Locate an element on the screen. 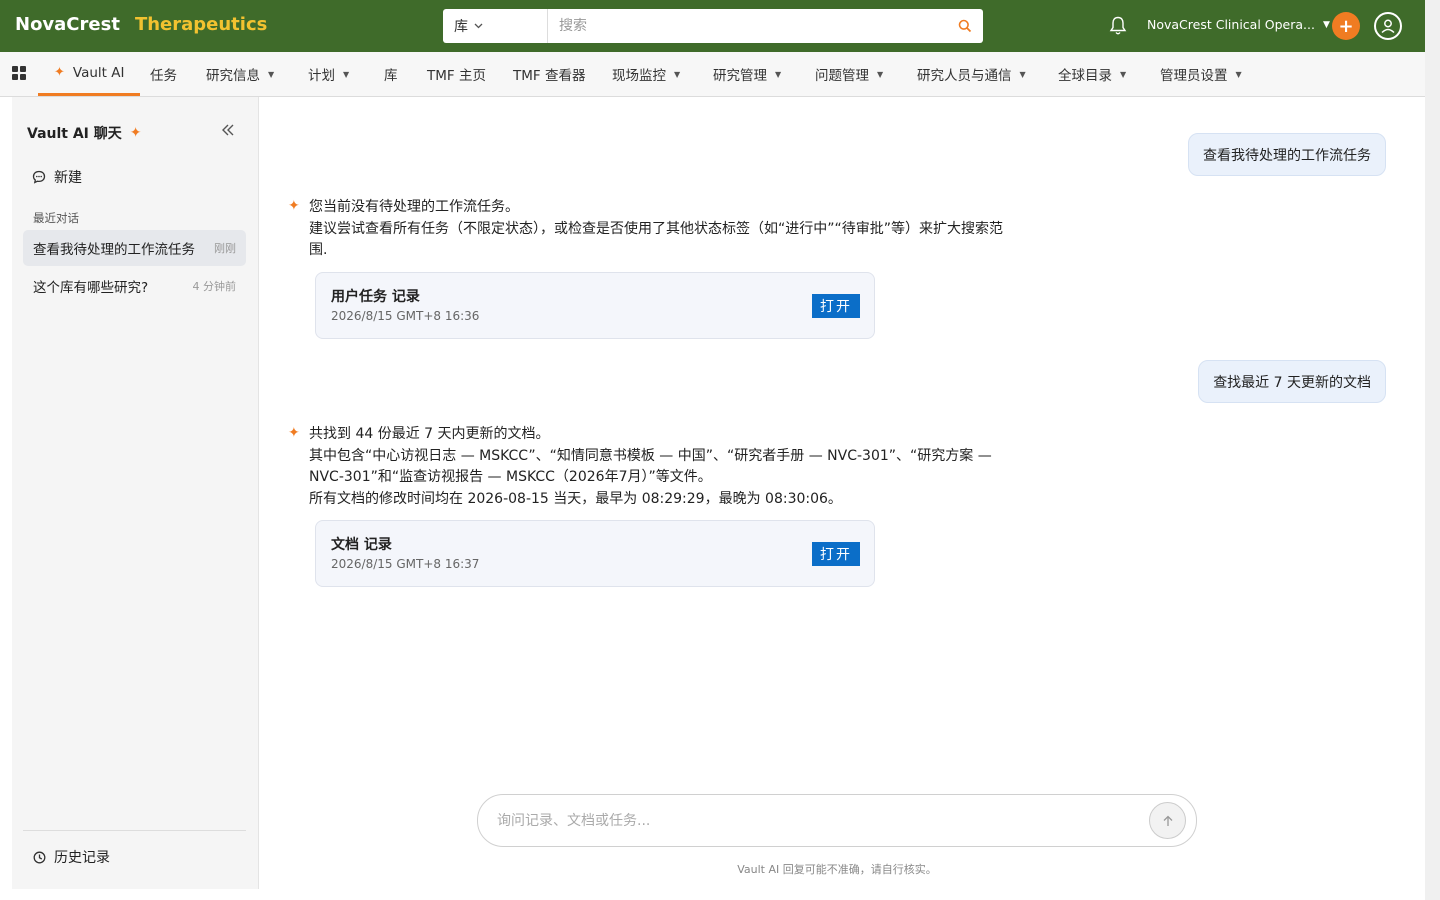 The width and height of the screenshot is (1440, 900). tab-label: TMF 主页 is located at coordinates (456, 76).